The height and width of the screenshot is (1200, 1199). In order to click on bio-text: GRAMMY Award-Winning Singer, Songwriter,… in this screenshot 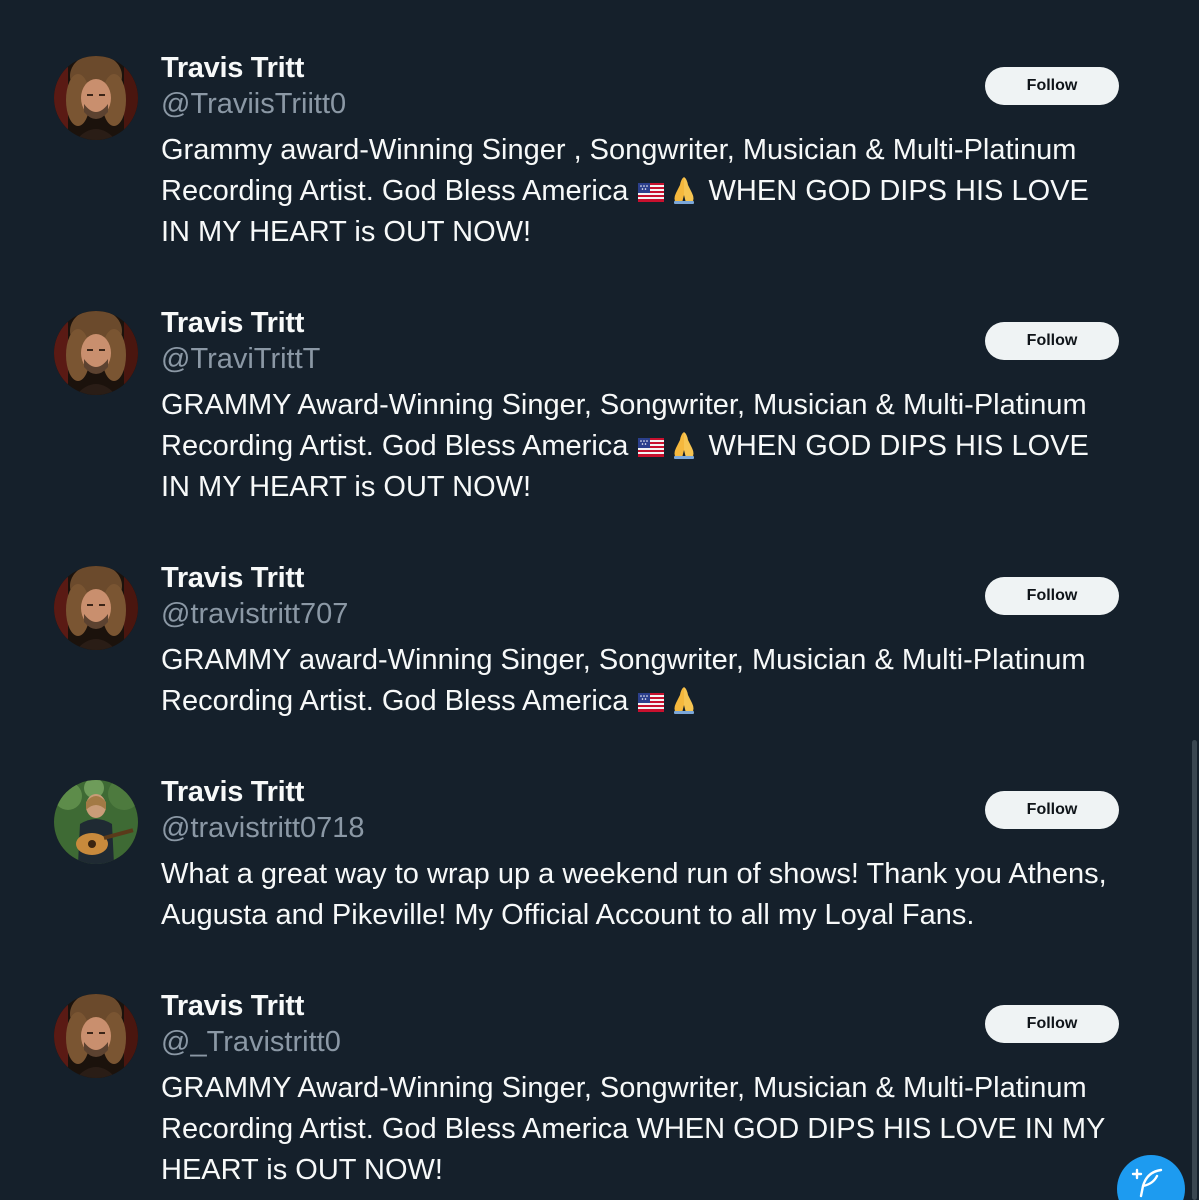, I will do `click(633, 1129)`.